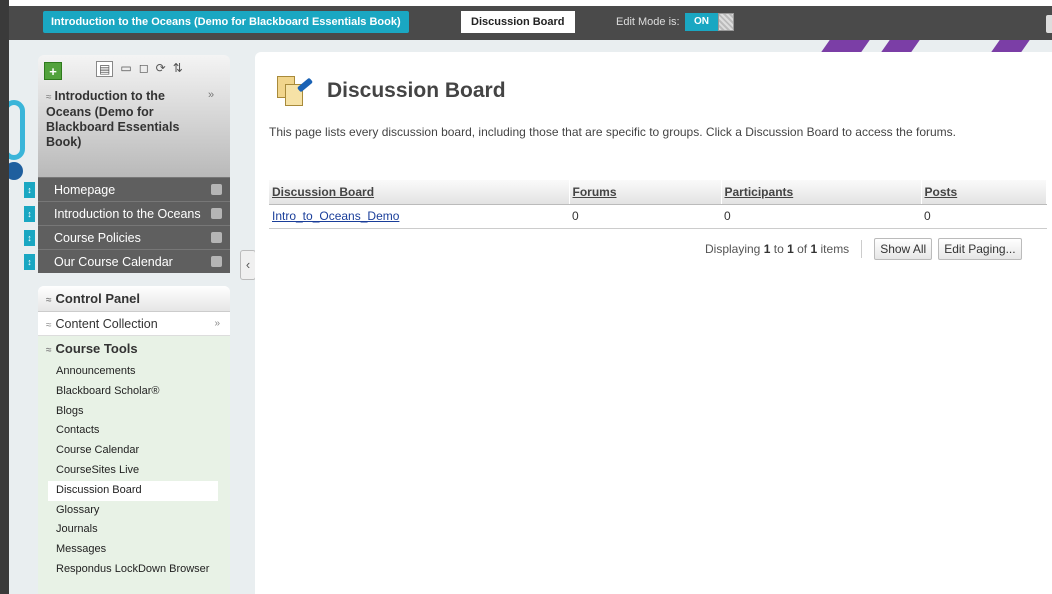  I want to click on menu-item-course-calendar: ↕ Our Course Calendar, so click(127, 261).